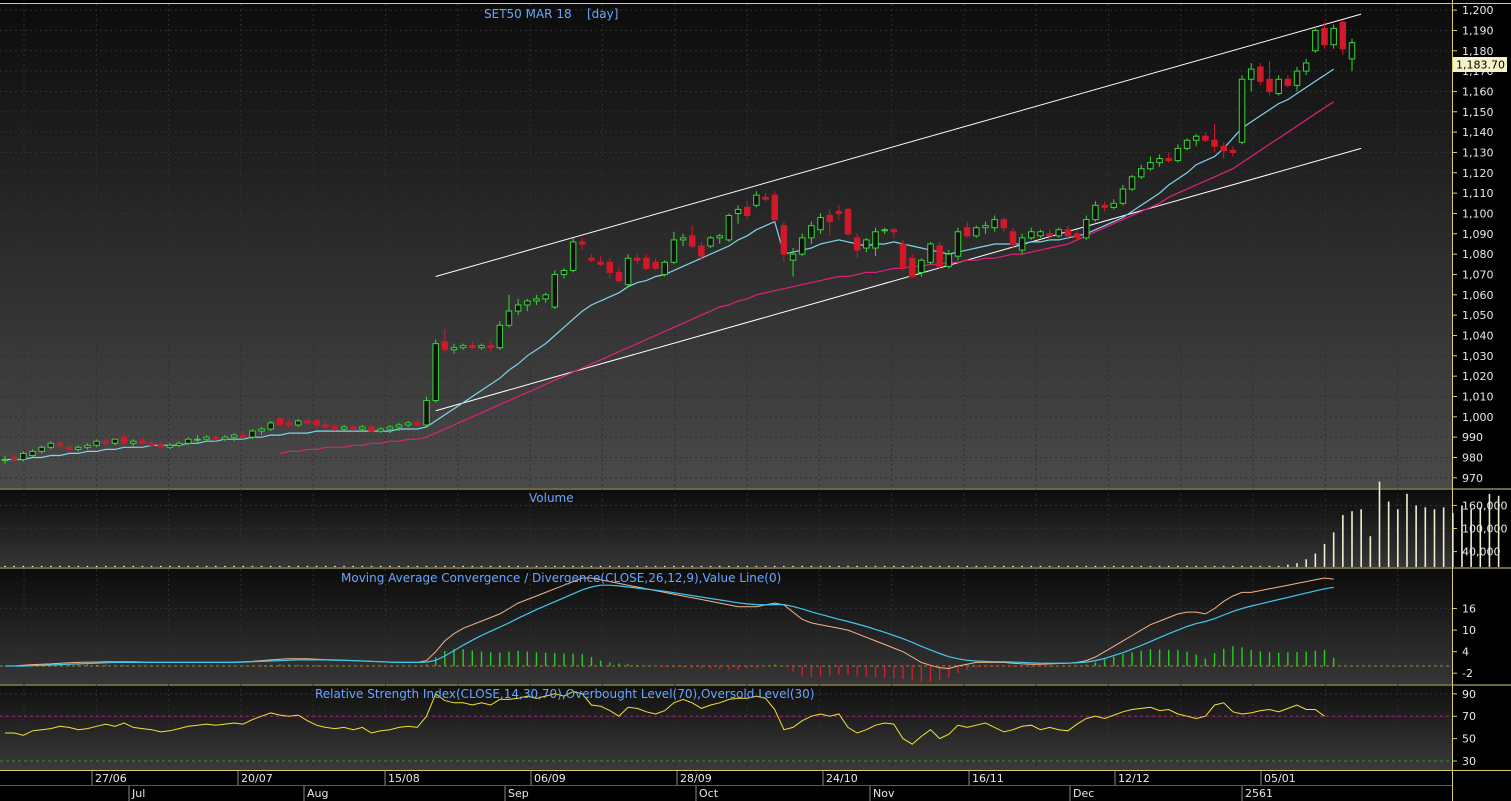  I want to click on price-axis-tick-label: 1,120, so click(1478, 173).